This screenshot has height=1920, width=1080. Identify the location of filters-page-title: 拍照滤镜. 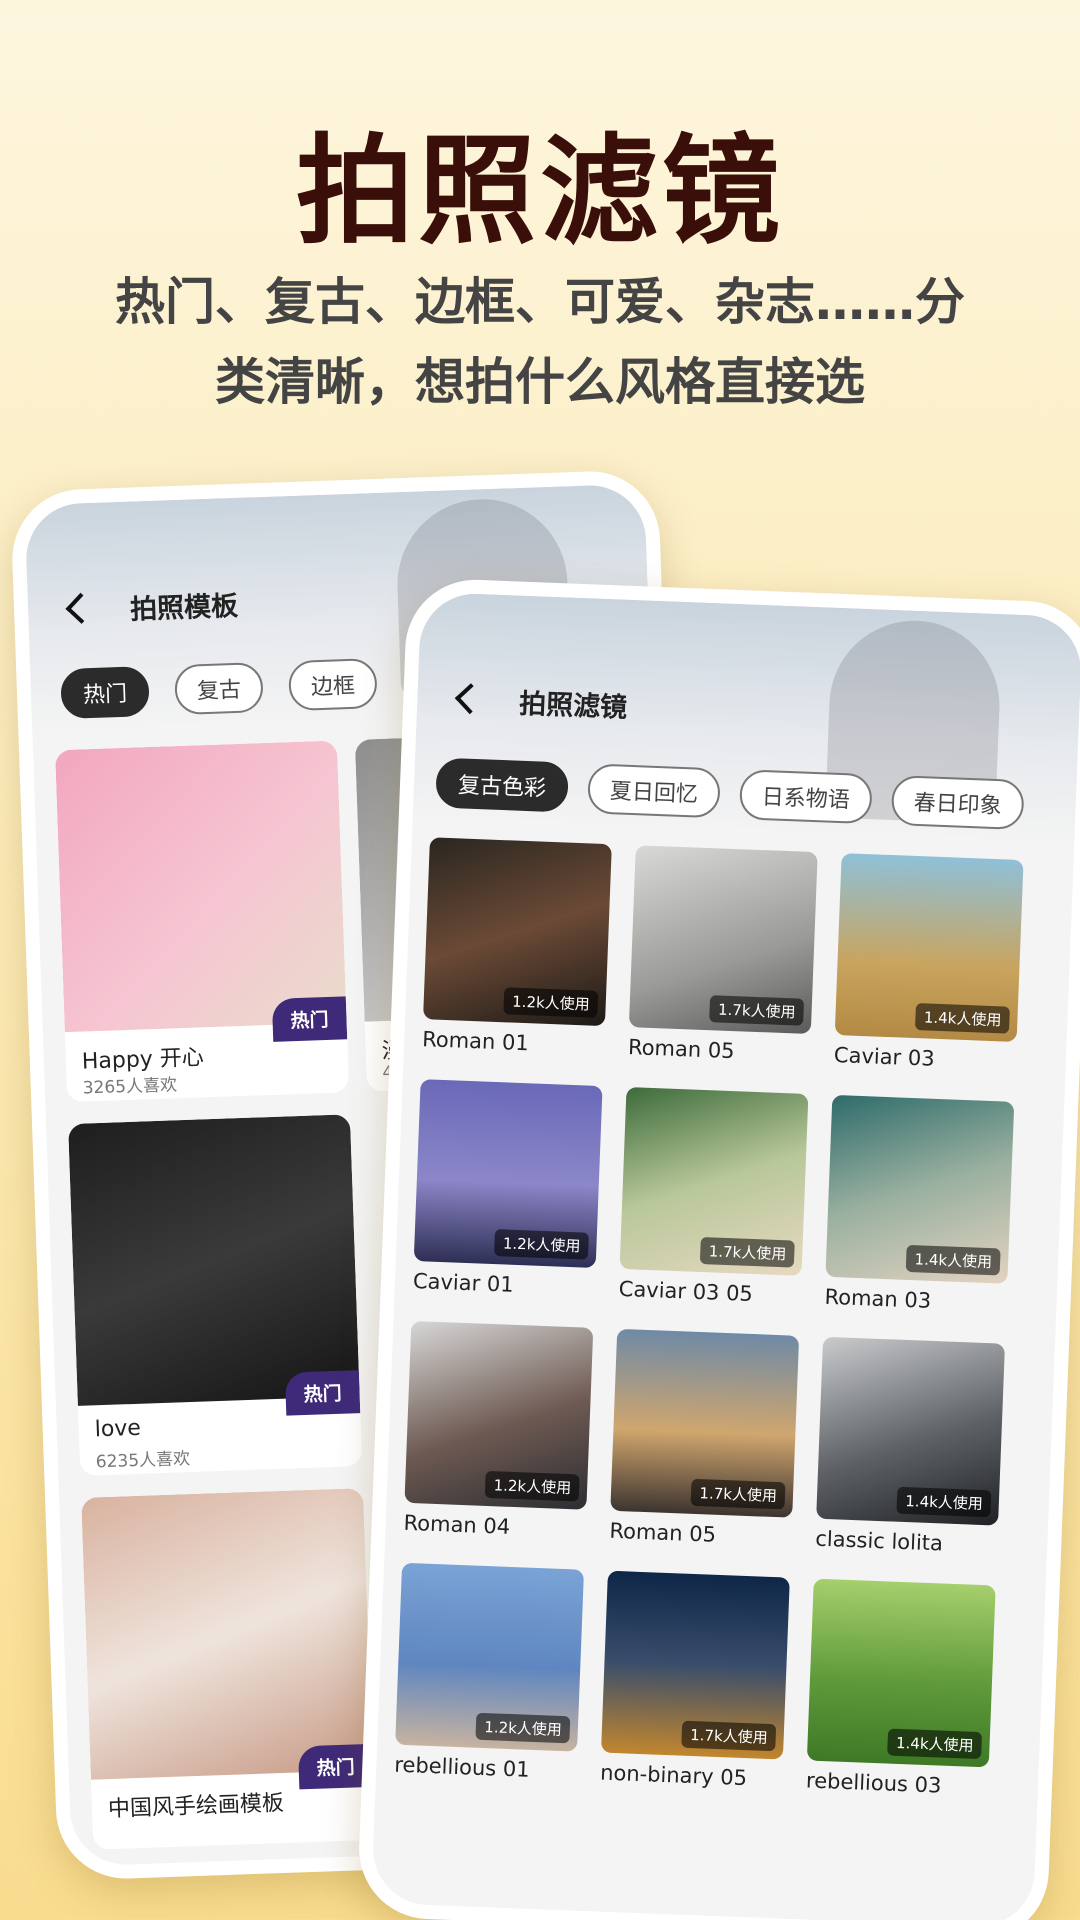
(573, 706).